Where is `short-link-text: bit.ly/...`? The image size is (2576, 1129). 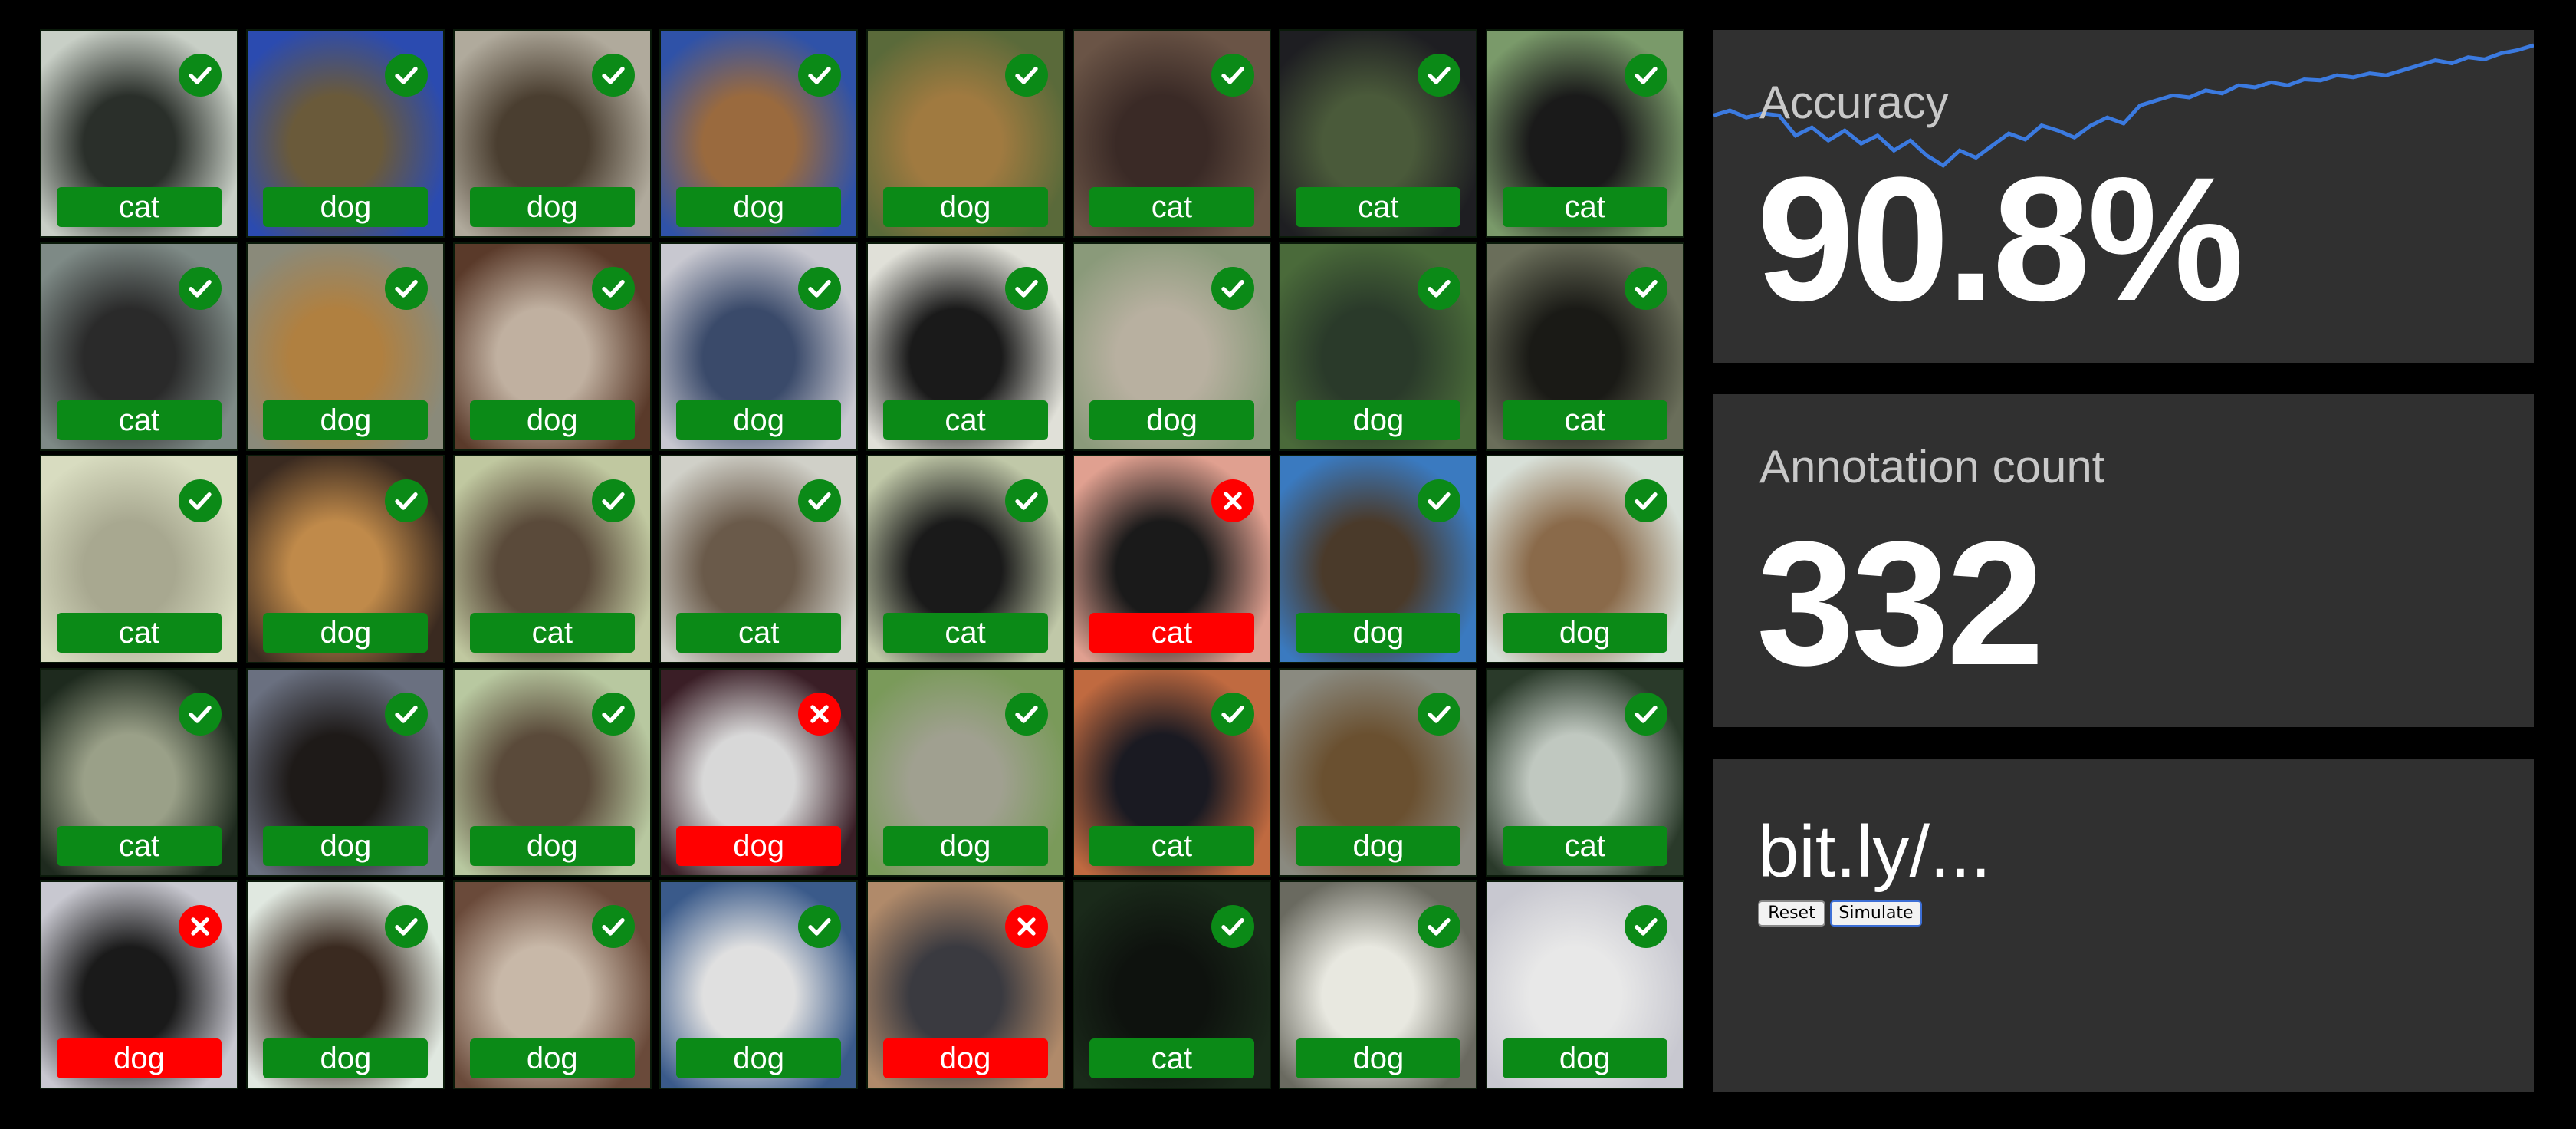
short-link-text: bit.ly/... is located at coordinates (1875, 852).